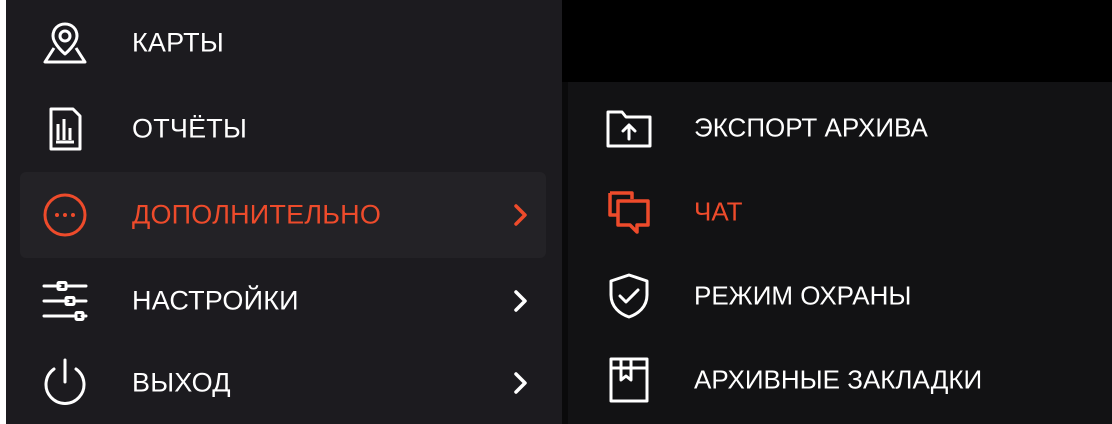 The image size is (1112, 424). I want to click on folder-upload-icon, so click(629, 128).